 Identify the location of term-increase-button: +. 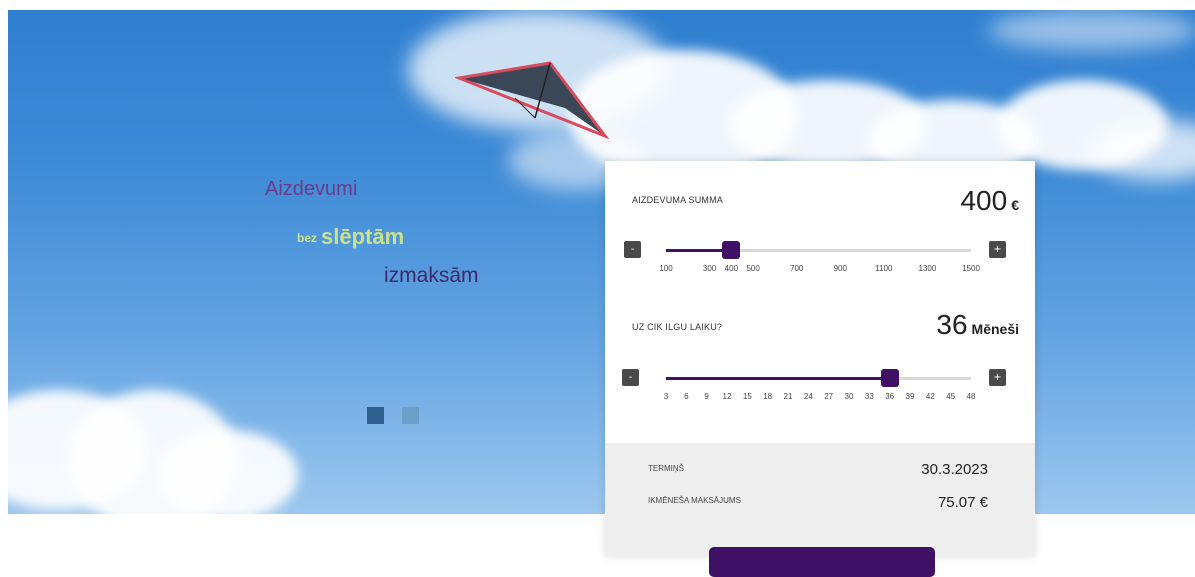
(997, 377).